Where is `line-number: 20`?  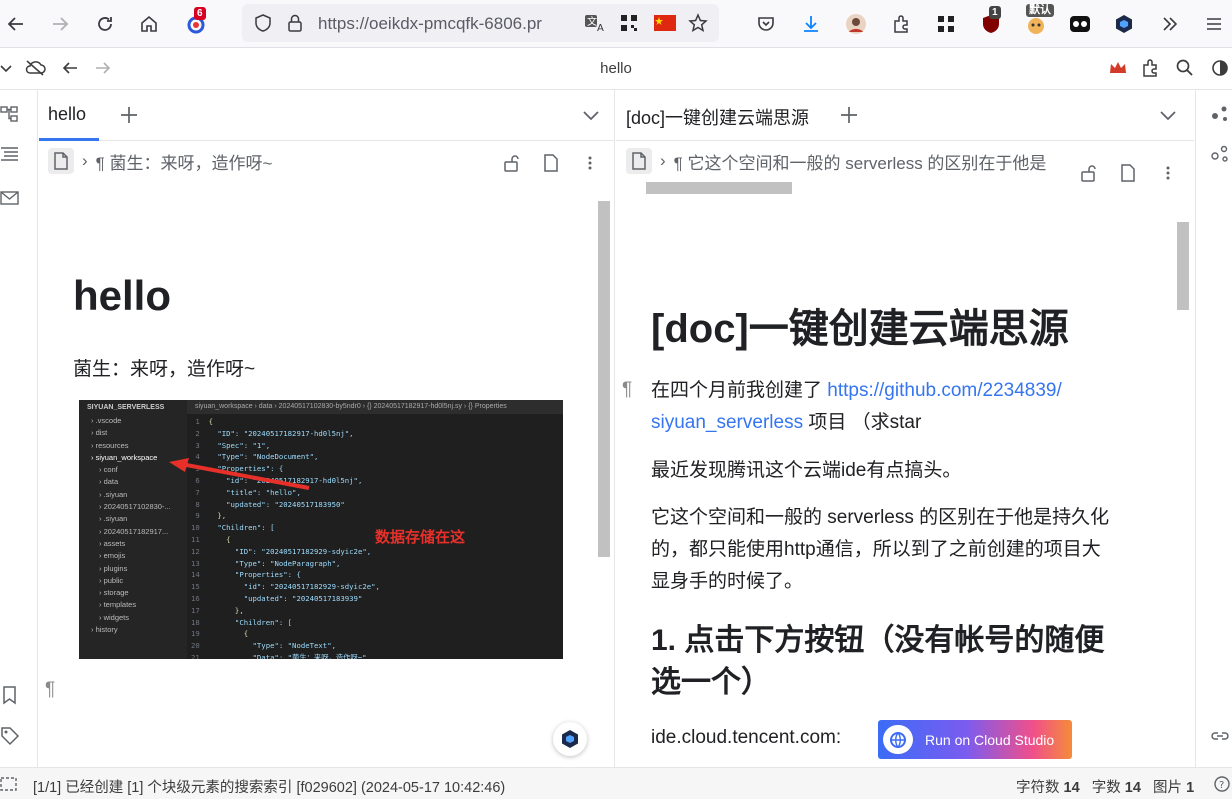 line-number: 20 is located at coordinates (200, 646).